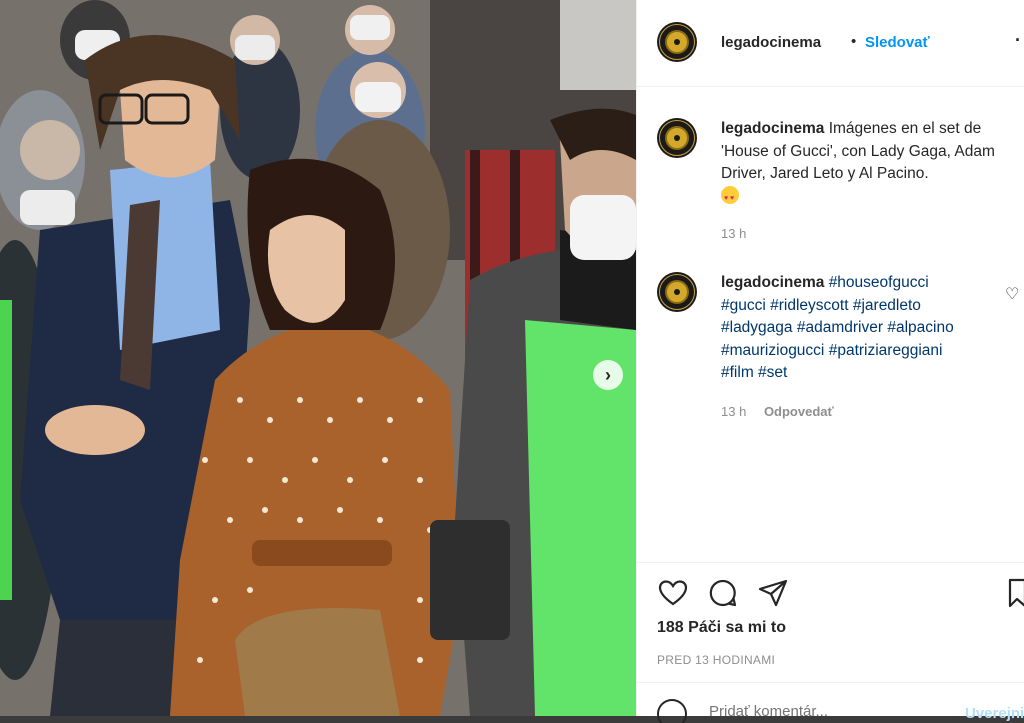 The image size is (1024, 723). What do you see at coordinates (721, 628) in the screenshot?
I see `likes-count: 188 Páči sa mi to` at bounding box center [721, 628].